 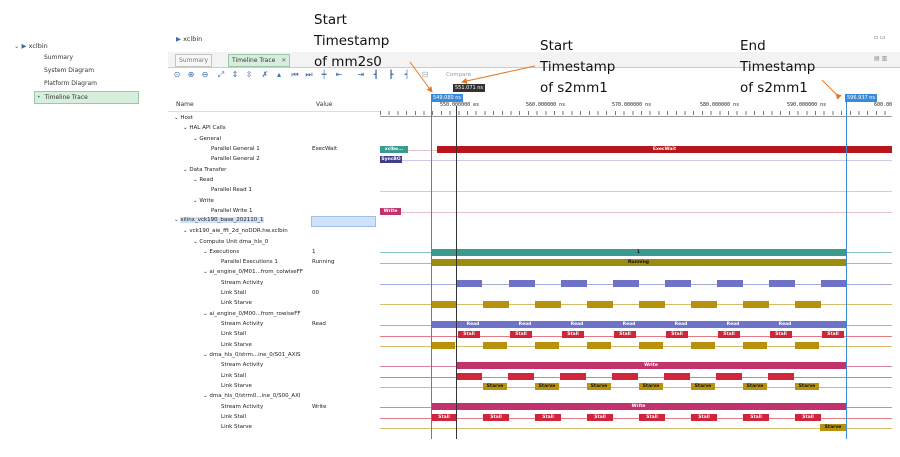 What do you see at coordinates (498, 74) in the screenshot?
I see `arrow-start-s2mm1` at bounding box center [498, 74].